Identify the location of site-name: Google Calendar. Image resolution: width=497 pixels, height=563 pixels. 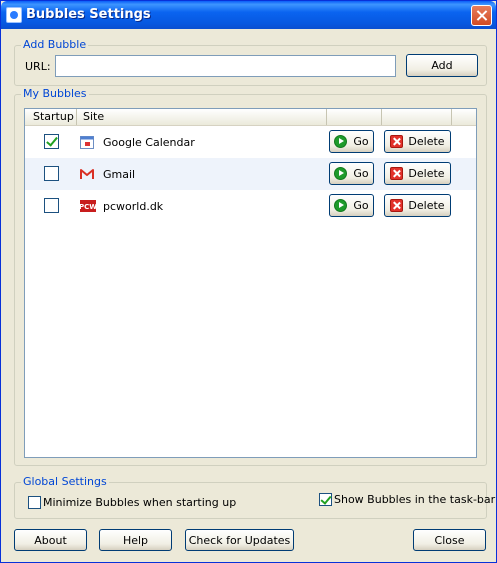
(149, 142).